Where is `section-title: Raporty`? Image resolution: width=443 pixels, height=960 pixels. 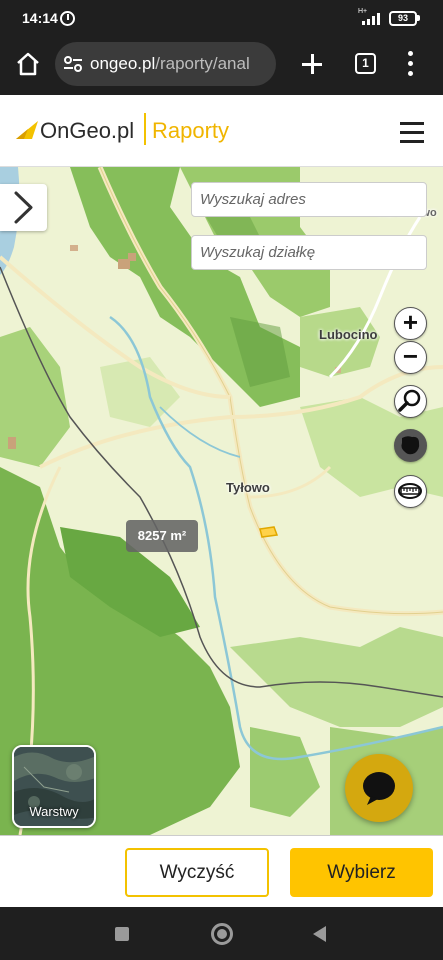 section-title: Raporty is located at coordinates (191, 130).